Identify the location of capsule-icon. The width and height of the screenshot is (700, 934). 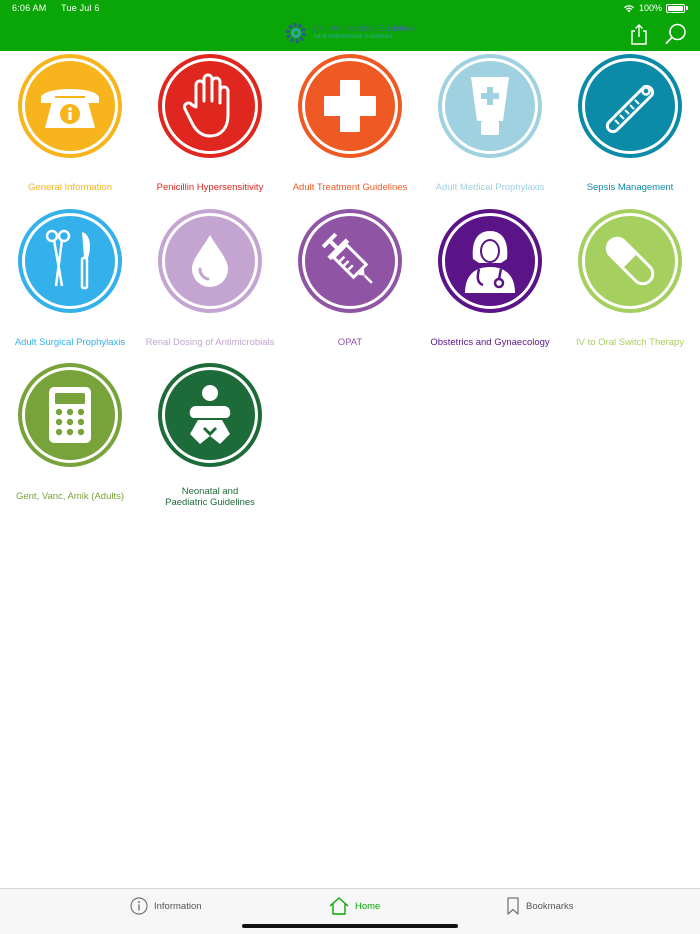
(630, 261).